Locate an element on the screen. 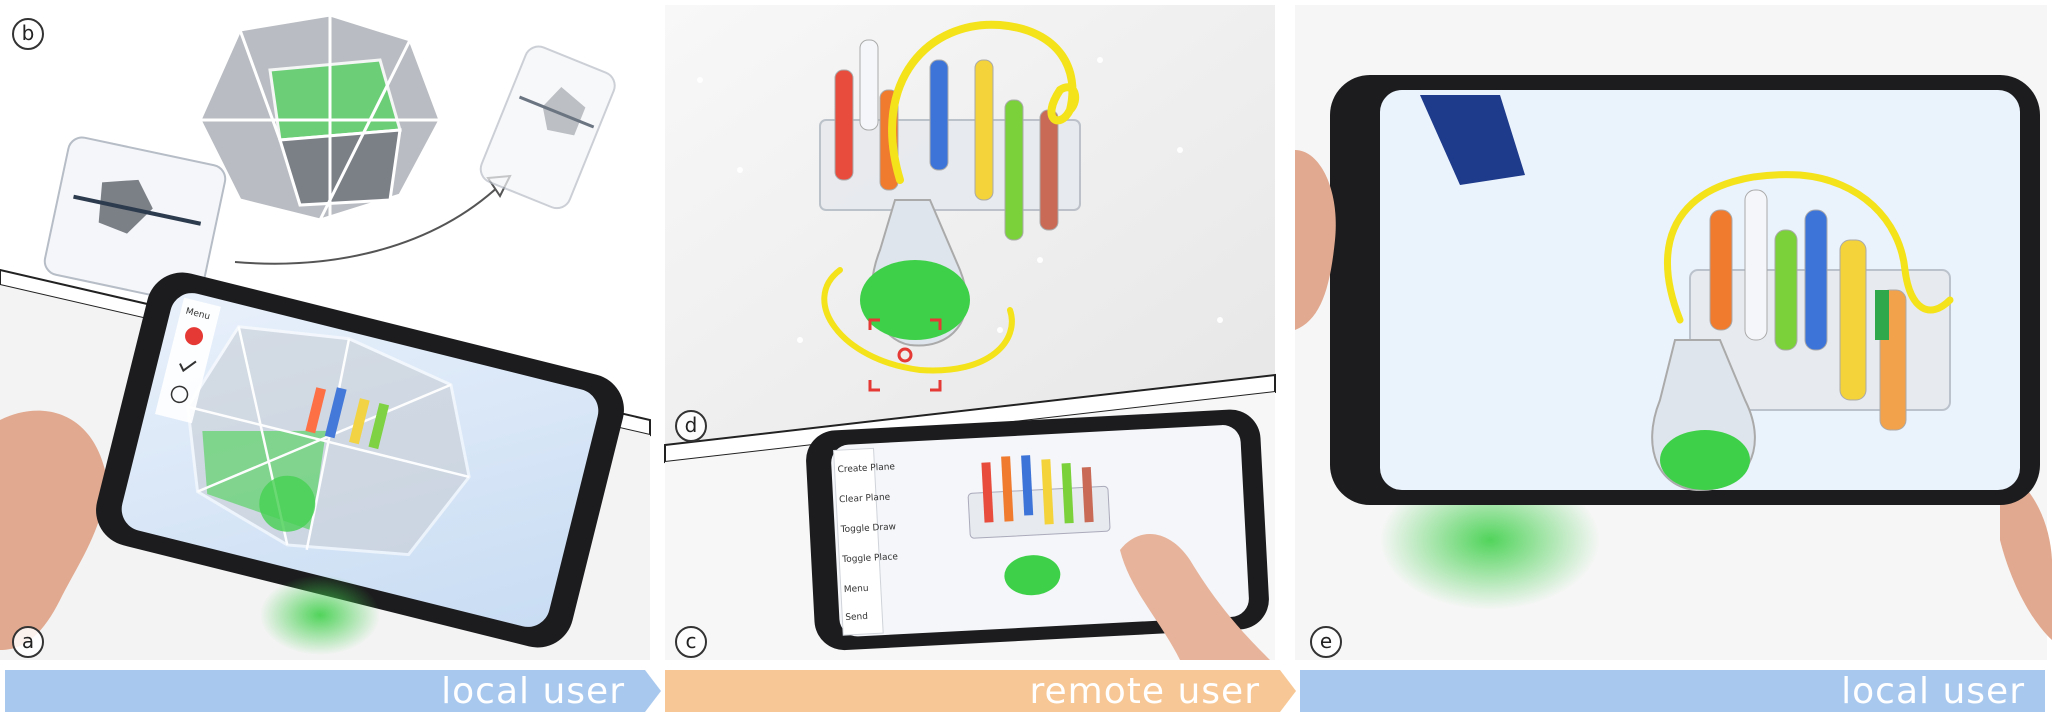 The image size is (2052, 719). menu-menu: Menu is located at coordinates (856, 589).